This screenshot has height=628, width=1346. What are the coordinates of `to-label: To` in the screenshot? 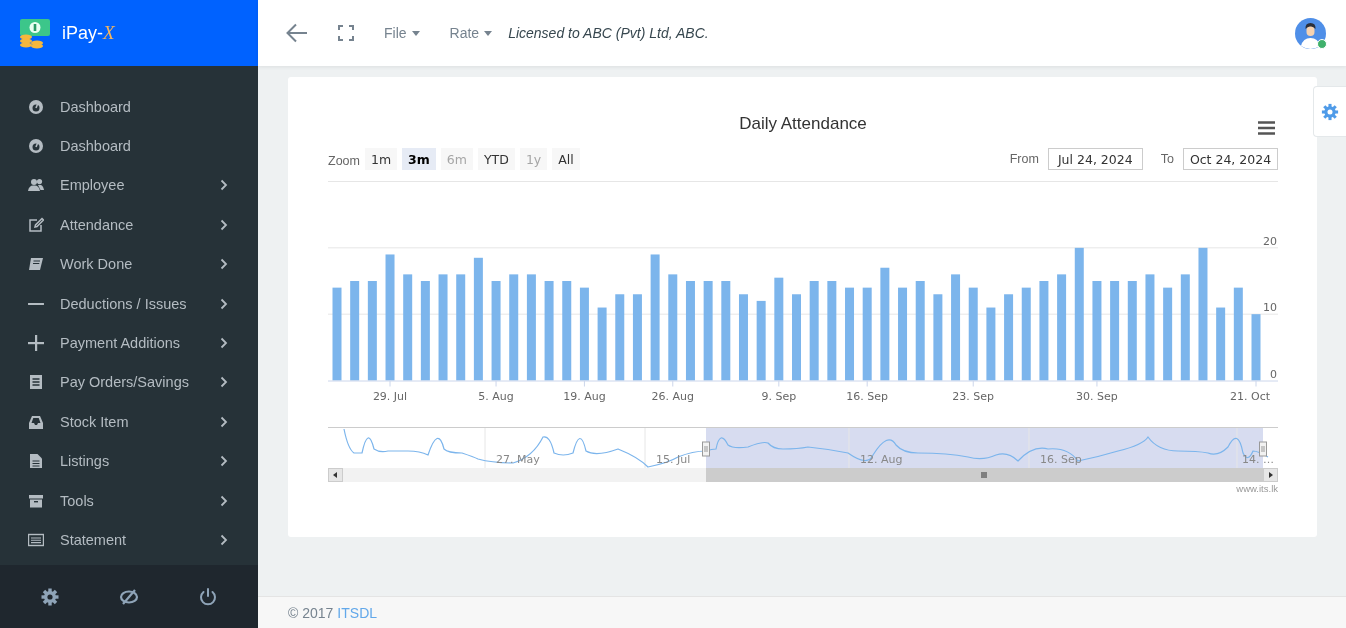 It's located at (1167, 159).